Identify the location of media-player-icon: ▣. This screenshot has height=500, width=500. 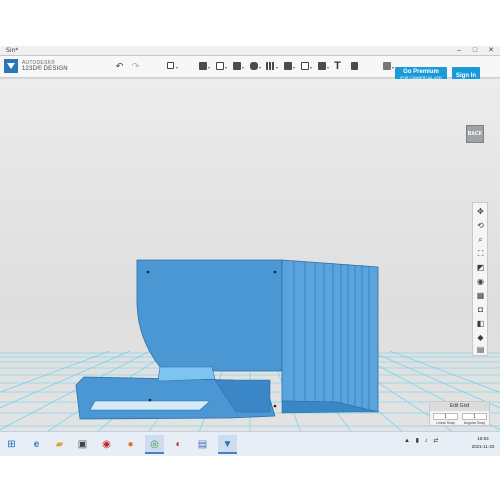
(82, 444).